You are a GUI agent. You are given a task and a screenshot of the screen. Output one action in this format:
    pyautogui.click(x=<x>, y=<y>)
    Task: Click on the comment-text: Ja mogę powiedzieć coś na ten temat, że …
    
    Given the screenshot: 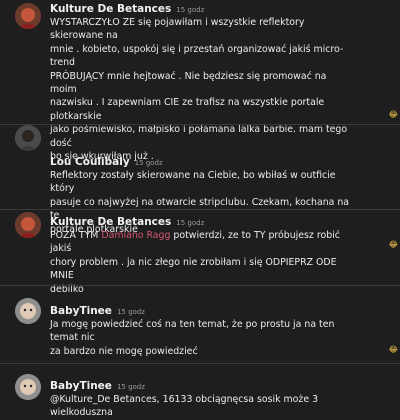 What is the action you would take?
    pyautogui.click(x=192, y=338)
    